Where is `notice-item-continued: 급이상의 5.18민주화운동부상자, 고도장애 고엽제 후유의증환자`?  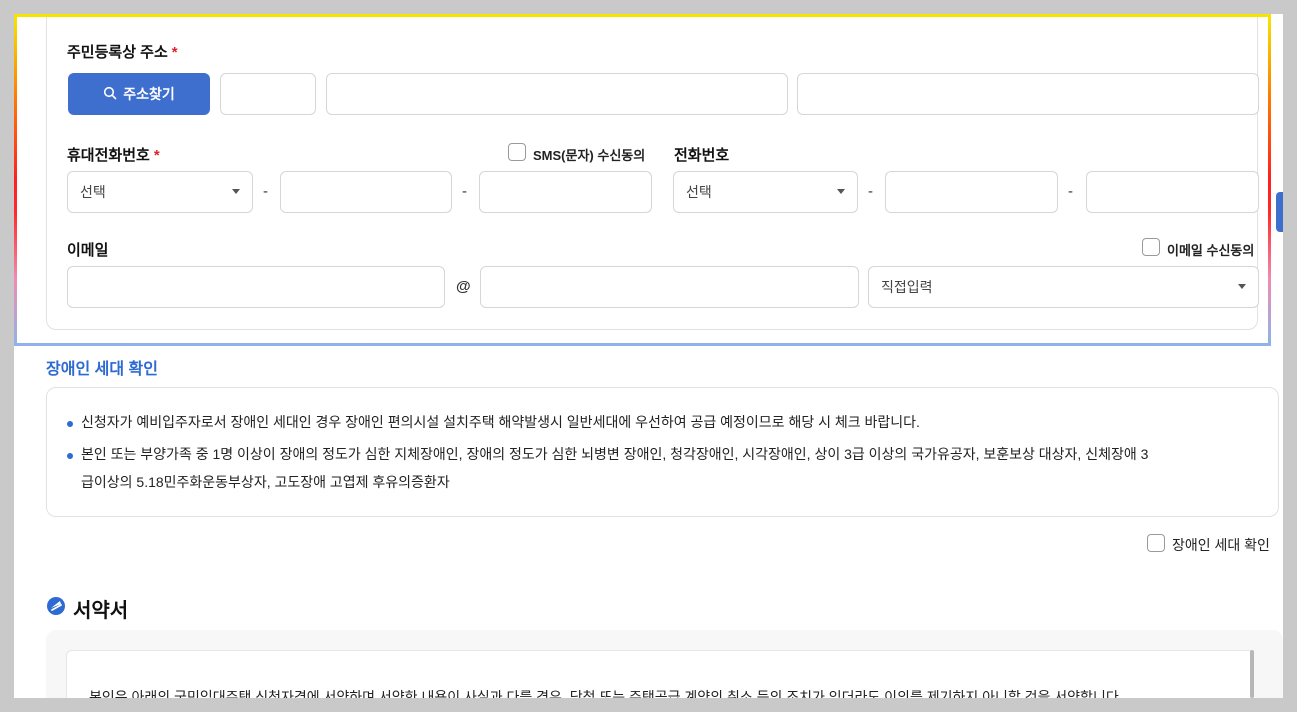 notice-item-continued: 급이상의 5.18민주화운동부상자, 고도장애 고엽제 후유의증환자 is located at coordinates (265, 482).